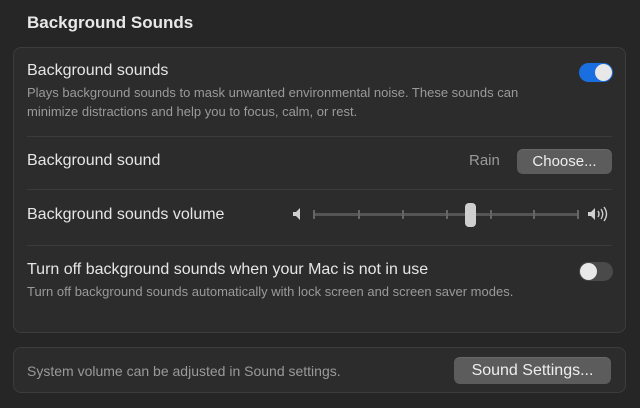 This screenshot has width=640, height=408. What do you see at coordinates (470, 215) in the screenshot?
I see `volume-slider-thumb` at bounding box center [470, 215].